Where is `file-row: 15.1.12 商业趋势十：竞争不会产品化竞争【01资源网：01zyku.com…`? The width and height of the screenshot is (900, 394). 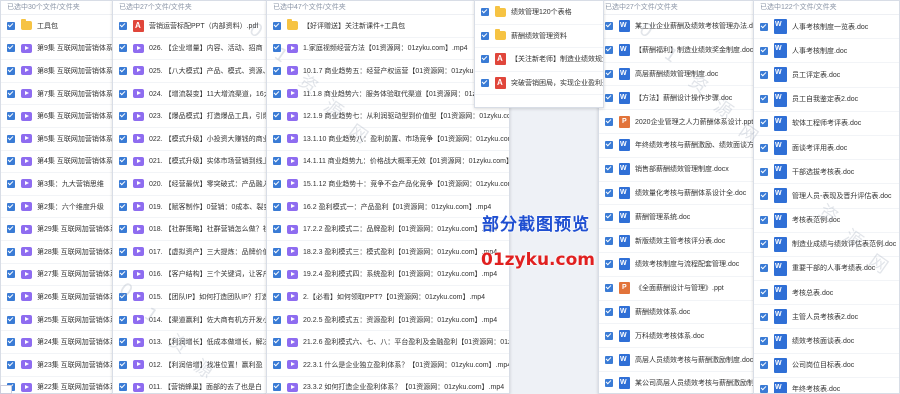 file-row: 15.1.12 商业趋势十：竞争不会产品化竞争【01资源网：01zyku.com… is located at coordinates (388, 184).